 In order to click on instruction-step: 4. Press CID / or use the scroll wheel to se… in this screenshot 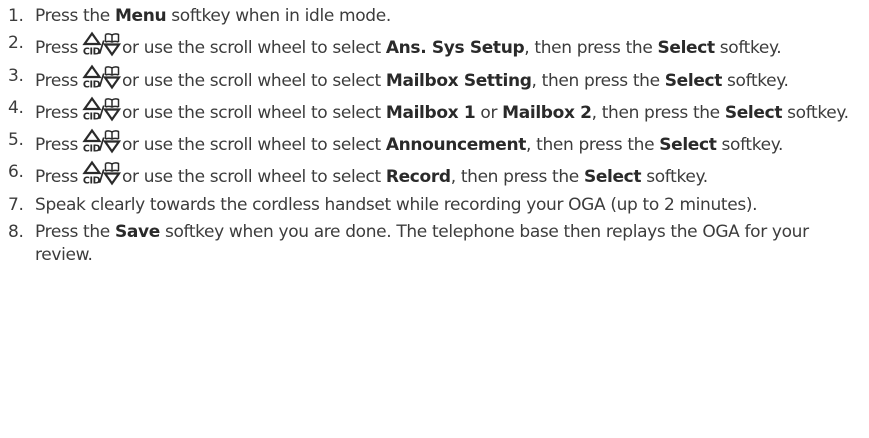, I will do `click(435, 110)`.